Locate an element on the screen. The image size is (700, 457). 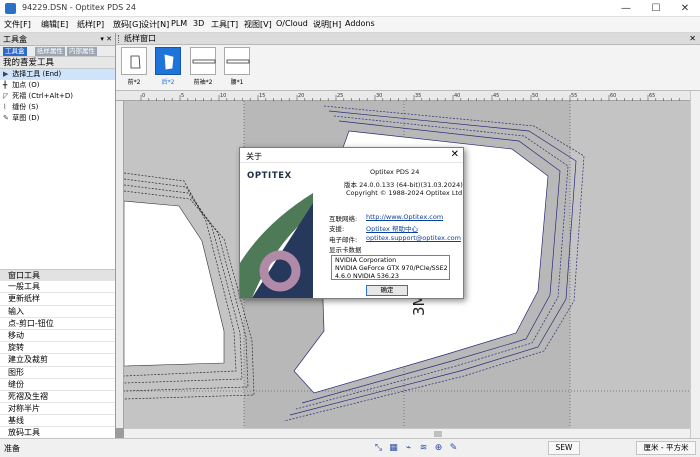
dart-icon: ◸ is located at coordinates (6, 96).